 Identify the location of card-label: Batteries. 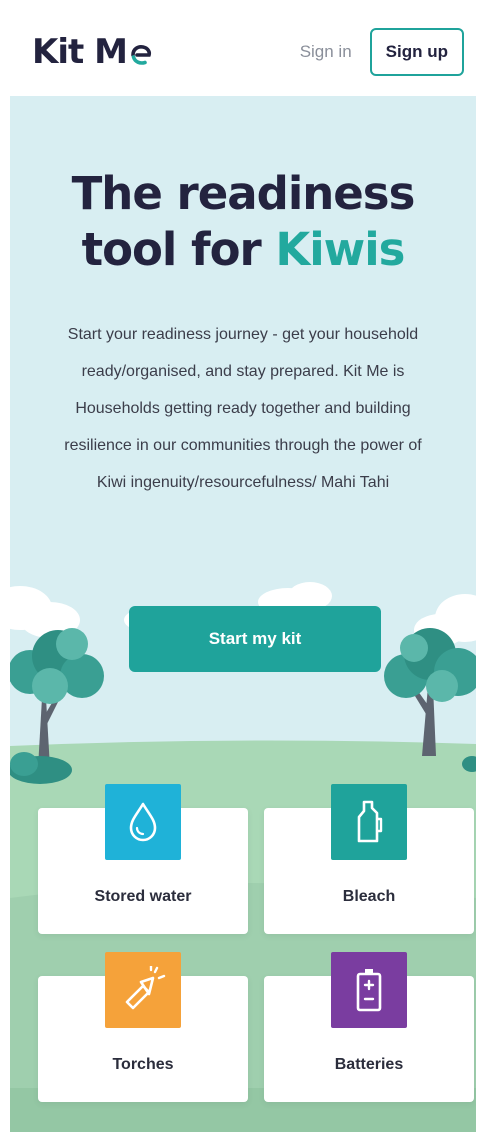
(369, 1064).